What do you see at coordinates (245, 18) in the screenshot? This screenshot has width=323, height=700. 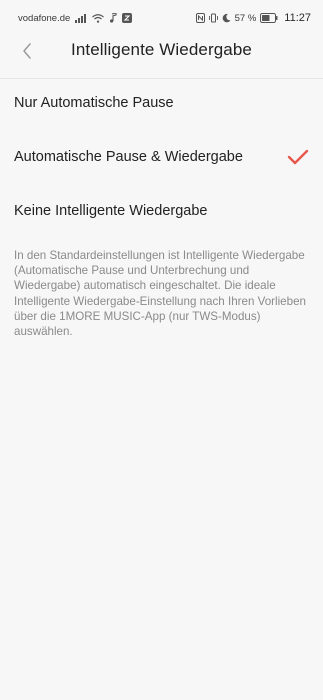 I see `battery-percent: 57 %` at bounding box center [245, 18].